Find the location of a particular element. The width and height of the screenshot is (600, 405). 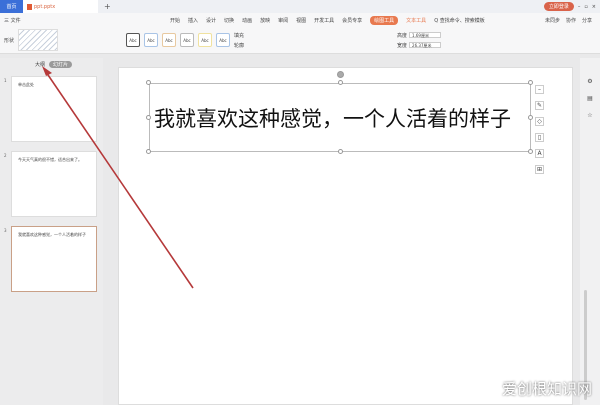

annotation-arrow is located at coordinates (118, 177).